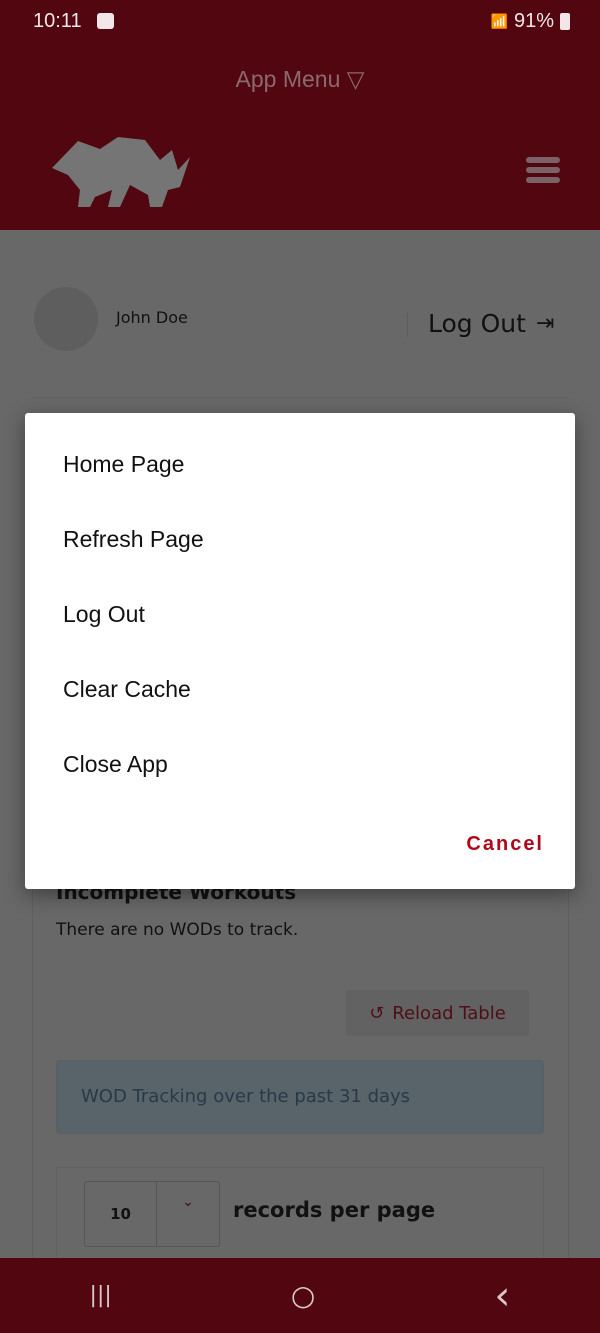 This screenshot has width=600, height=1333. What do you see at coordinates (543, 172) in the screenshot?
I see `hamburger-menu-icon` at bounding box center [543, 172].